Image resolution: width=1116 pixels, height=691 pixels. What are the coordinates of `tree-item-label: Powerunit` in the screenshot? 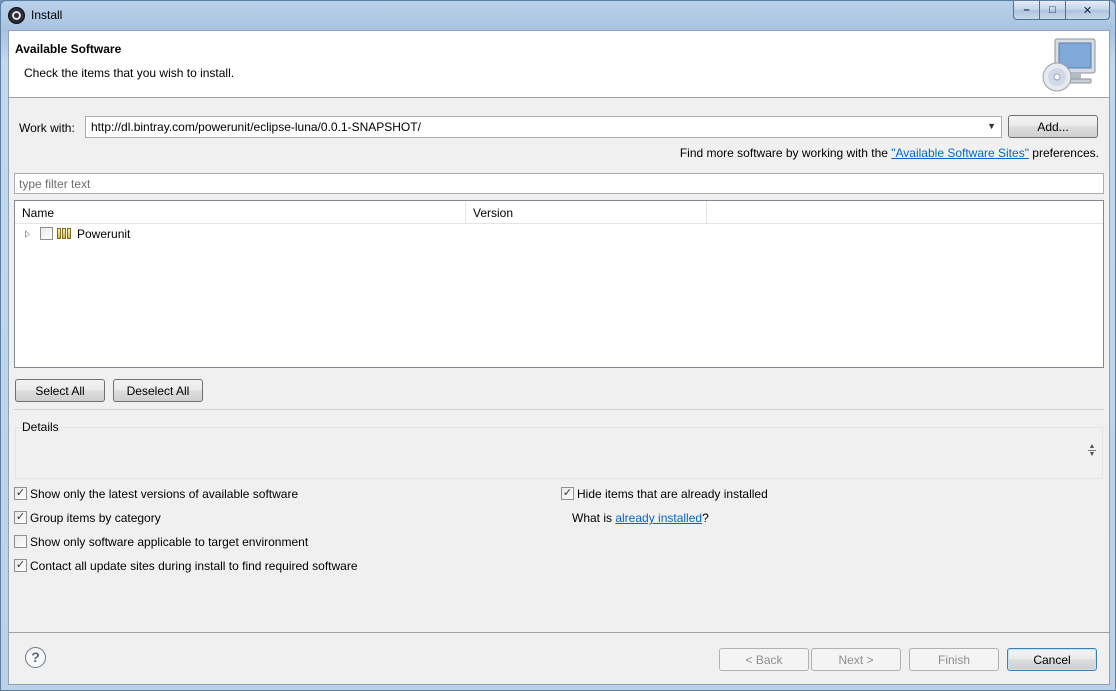 It's located at (104, 234).